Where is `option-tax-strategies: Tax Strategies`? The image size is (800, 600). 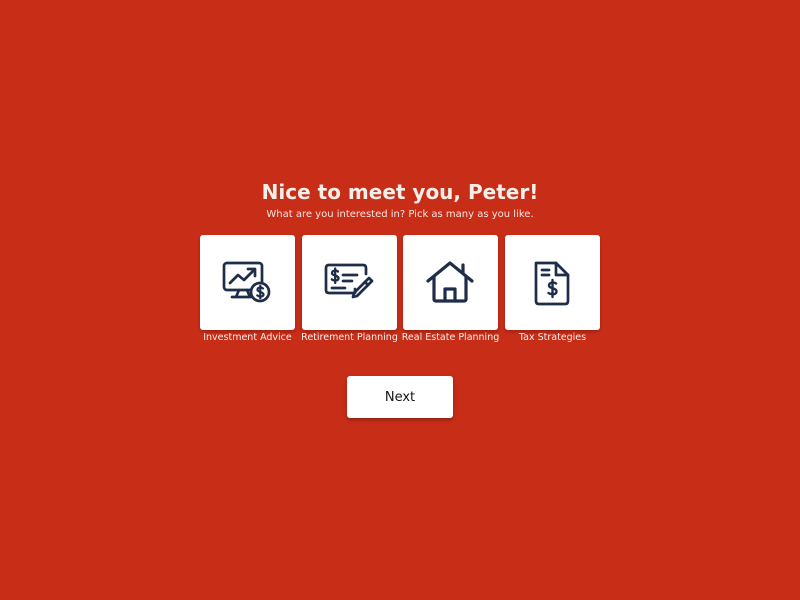
option-tax-strategies: Tax Strategies is located at coordinates (552, 289).